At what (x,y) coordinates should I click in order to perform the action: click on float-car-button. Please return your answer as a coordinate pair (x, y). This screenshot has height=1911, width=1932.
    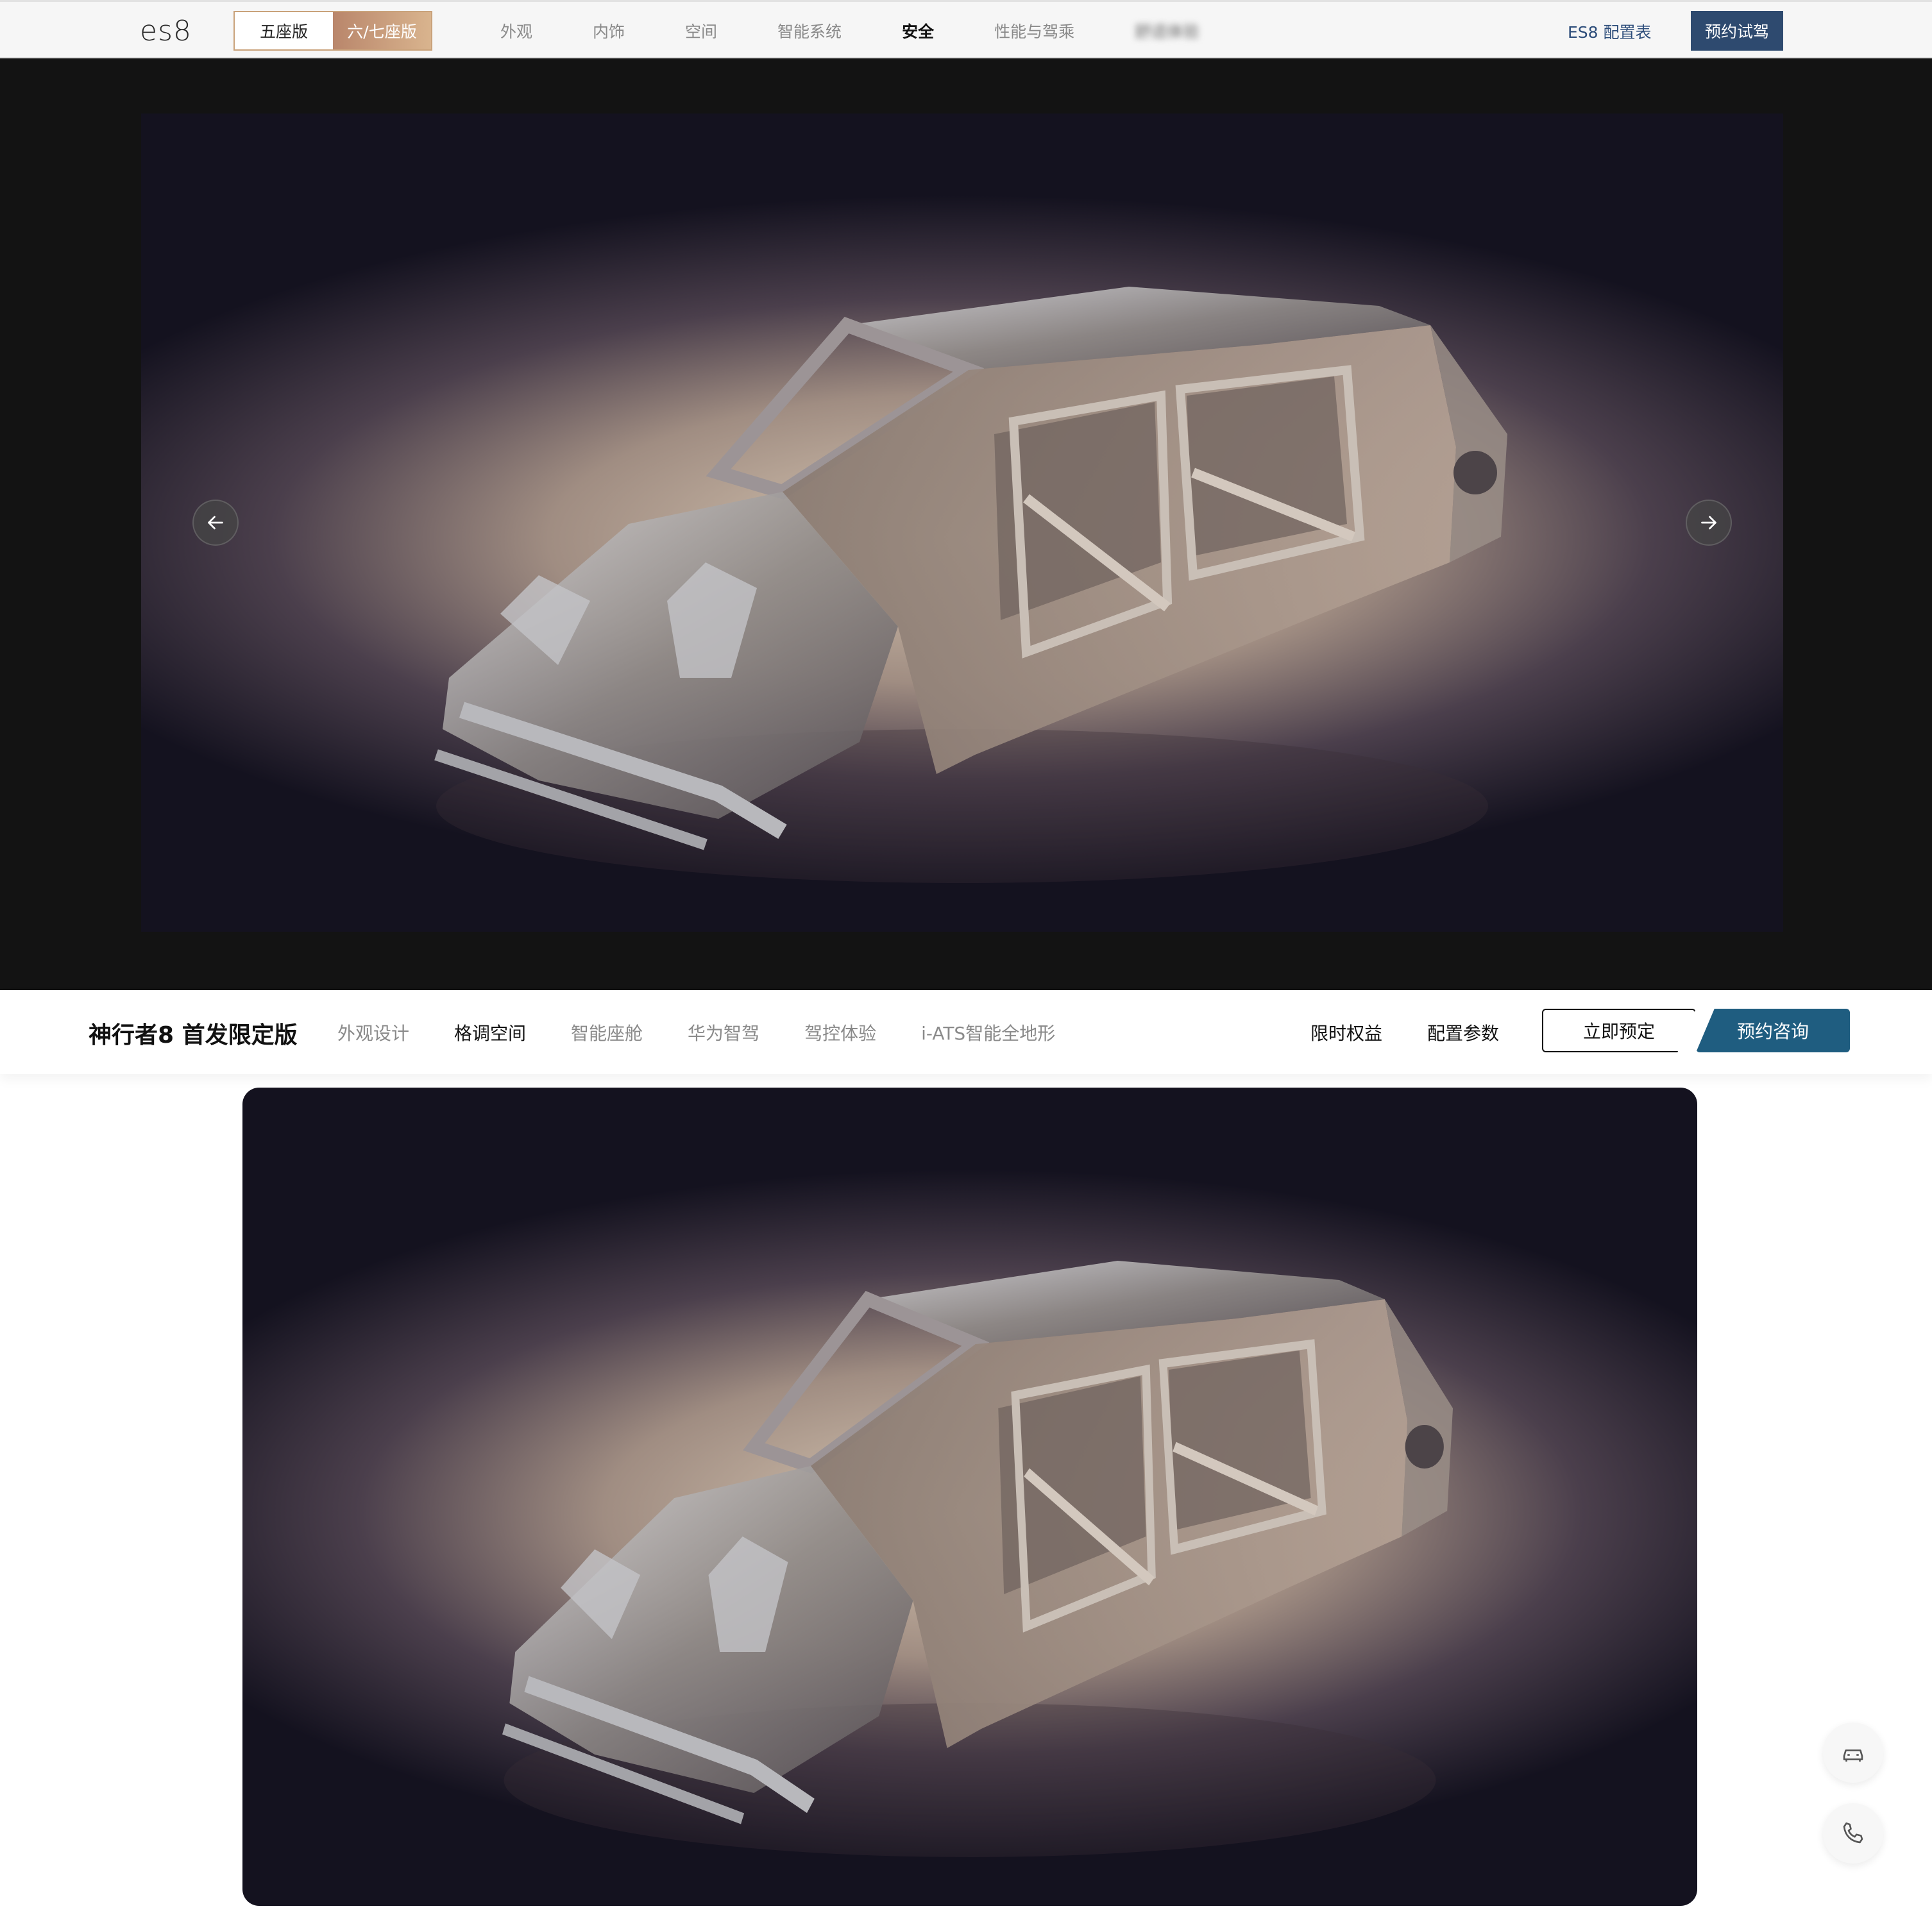
    Looking at the image, I should click on (1853, 1752).